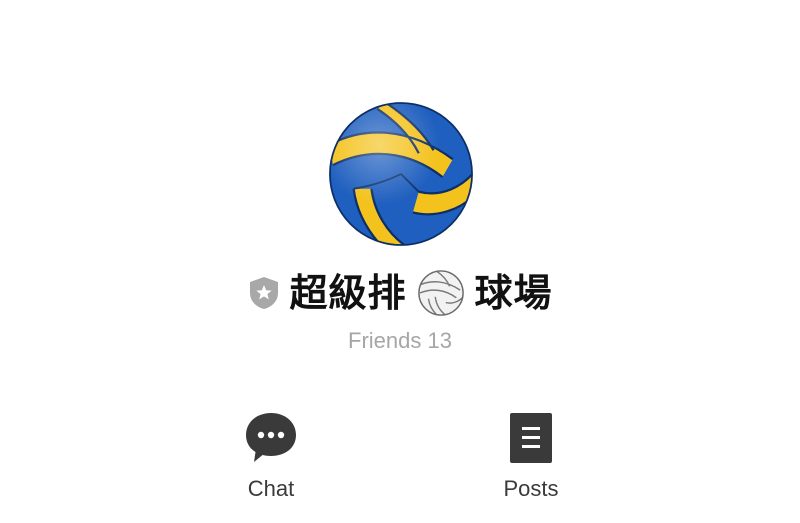  I want to click on chat-button: Chat, so click(271, 456).